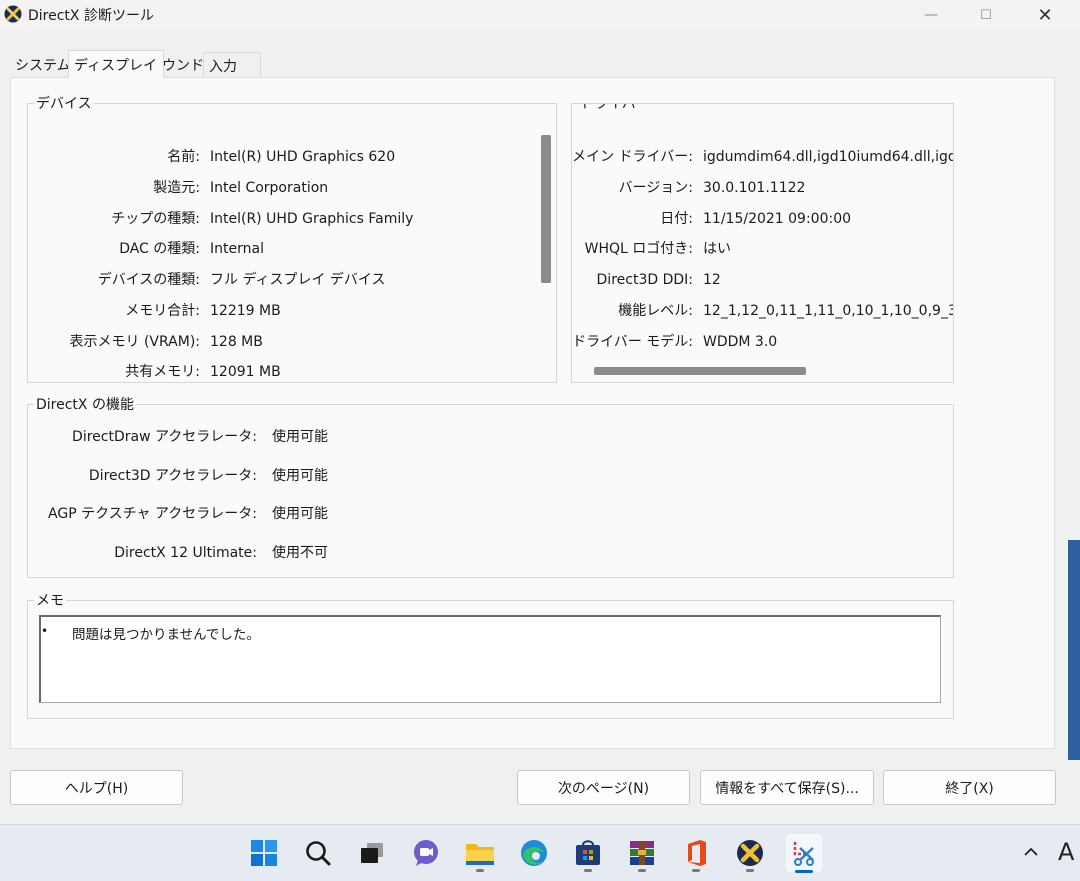  I want to click on maximize-button: ☐, so click(986, 15).